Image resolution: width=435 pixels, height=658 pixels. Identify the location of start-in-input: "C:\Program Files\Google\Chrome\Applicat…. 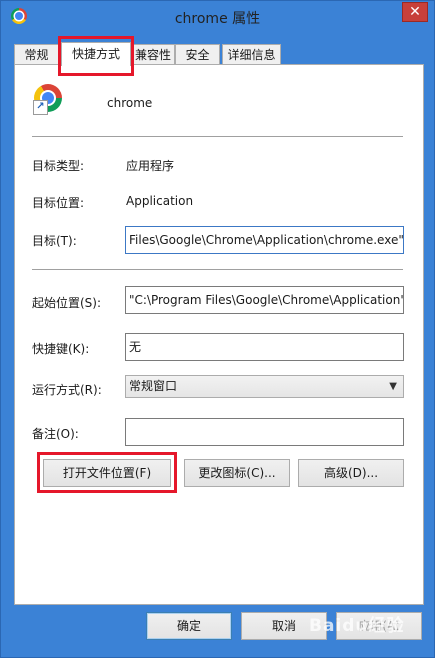
(264, 300).